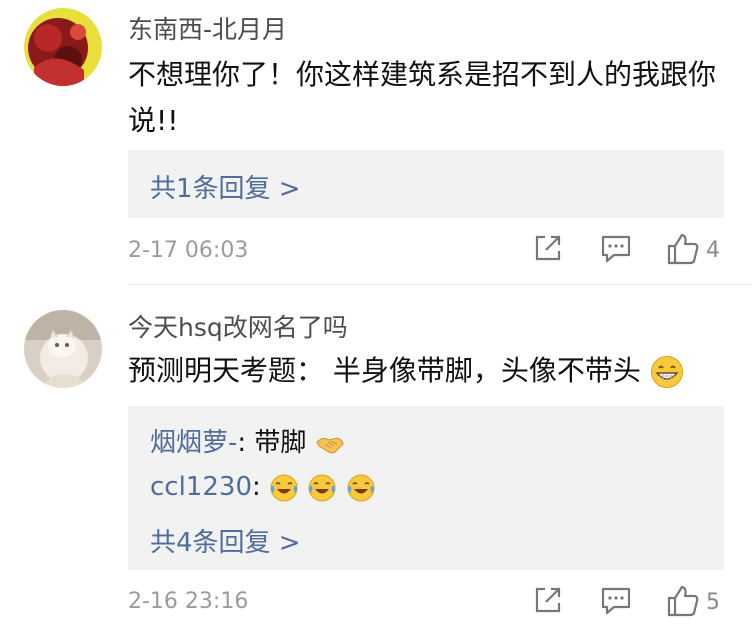  I want to click on comment-text: 不想理你了！你这样建筑系是招不到人的我跟你说!!, so click(422, 97).